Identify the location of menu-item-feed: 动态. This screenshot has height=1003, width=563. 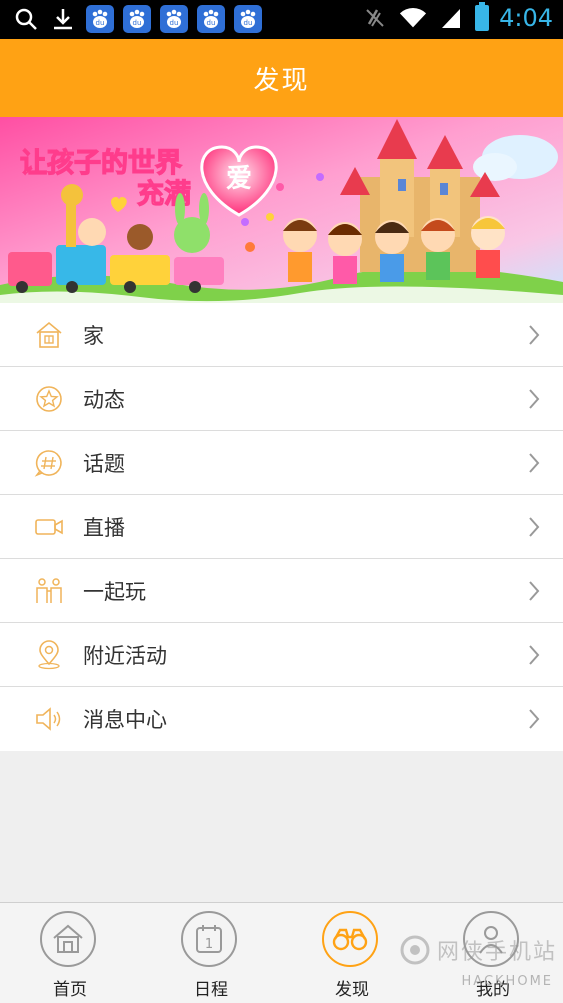
(281, 399).